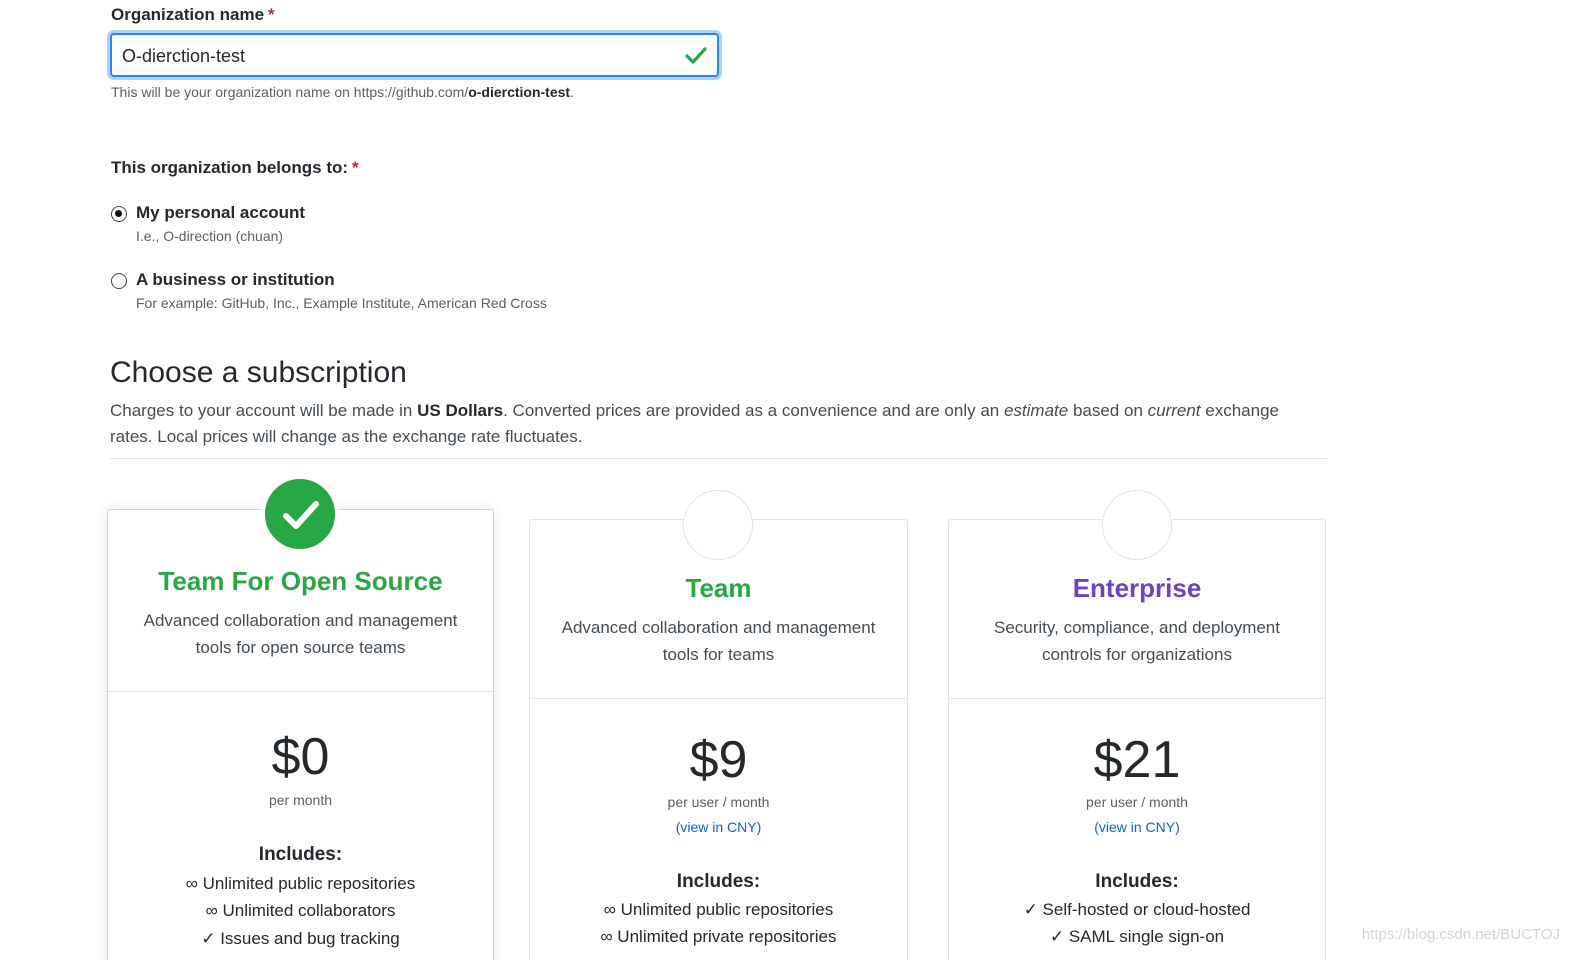  What do you see at coordinates (718, 458) in the screenshot?
I see `divider` at bounding box center [718, 458].